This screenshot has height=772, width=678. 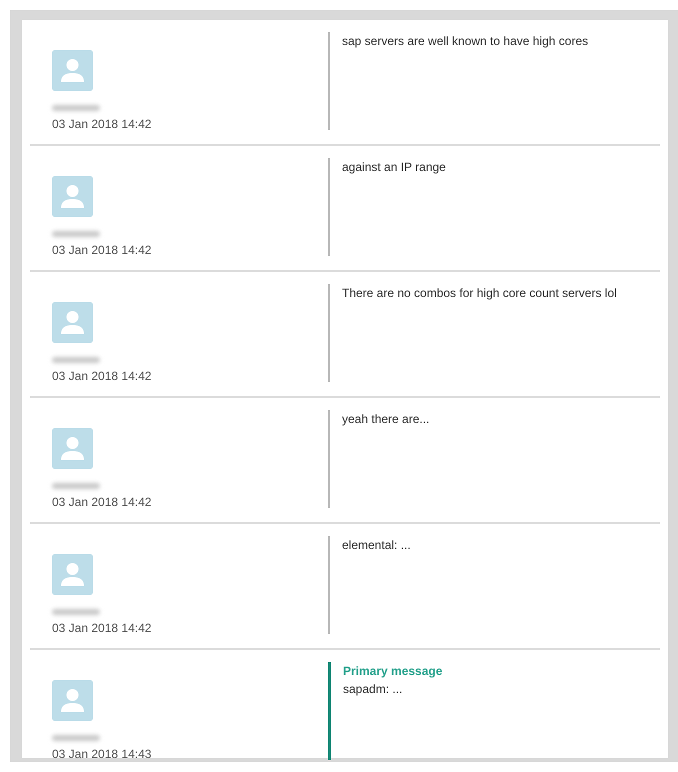 What do you see at coordinates (102, 754) in the screenshot?
I see `timestamp: 03 Jan 2018 14:43` at bounding box center [102, 754].